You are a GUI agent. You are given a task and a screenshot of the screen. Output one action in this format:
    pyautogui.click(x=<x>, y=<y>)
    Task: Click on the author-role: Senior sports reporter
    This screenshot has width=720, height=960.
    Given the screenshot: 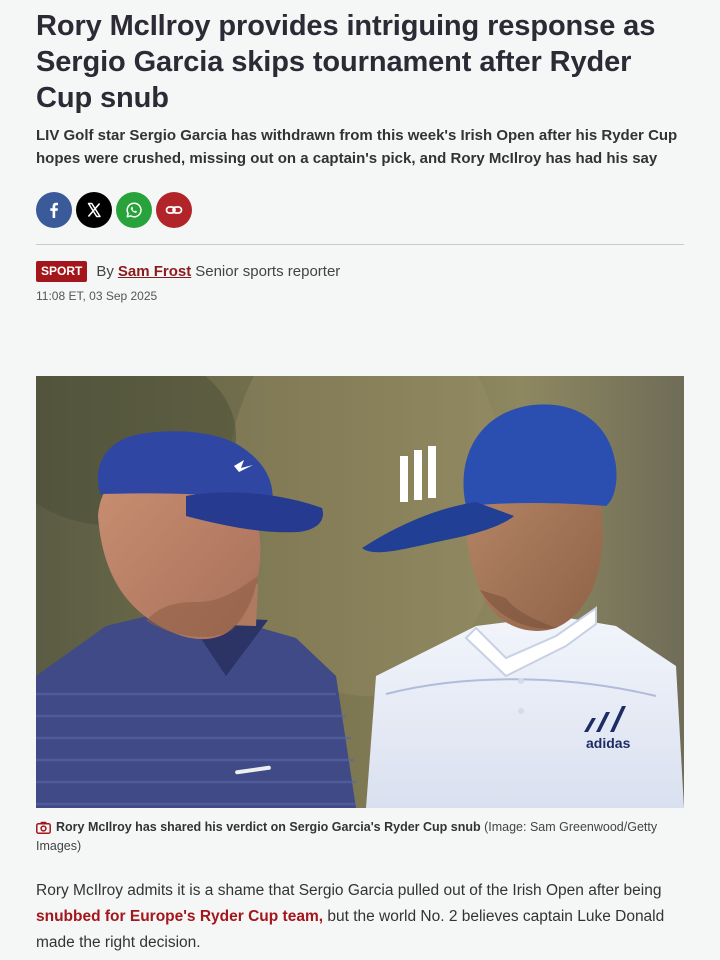 What is the action you would take?
    pyautogui.click(x=268, y=271)
    